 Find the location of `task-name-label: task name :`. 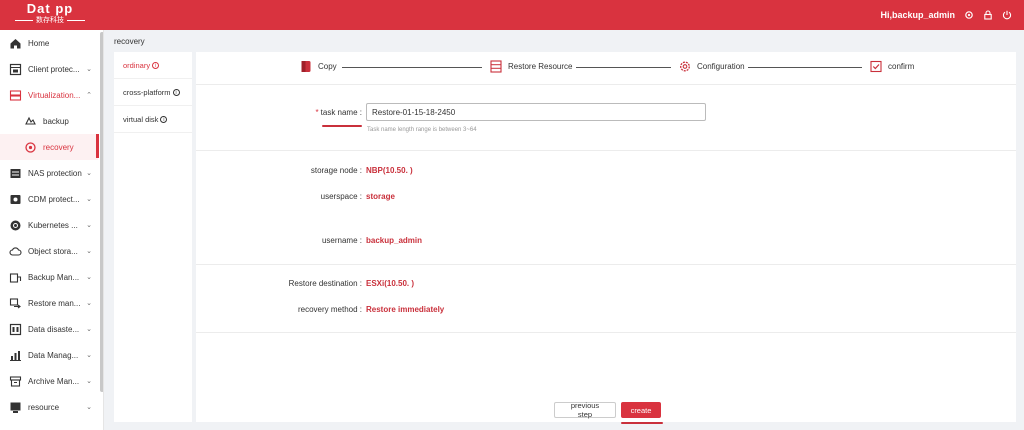

task-name-label: task name : is located at coordinates (341, 112).